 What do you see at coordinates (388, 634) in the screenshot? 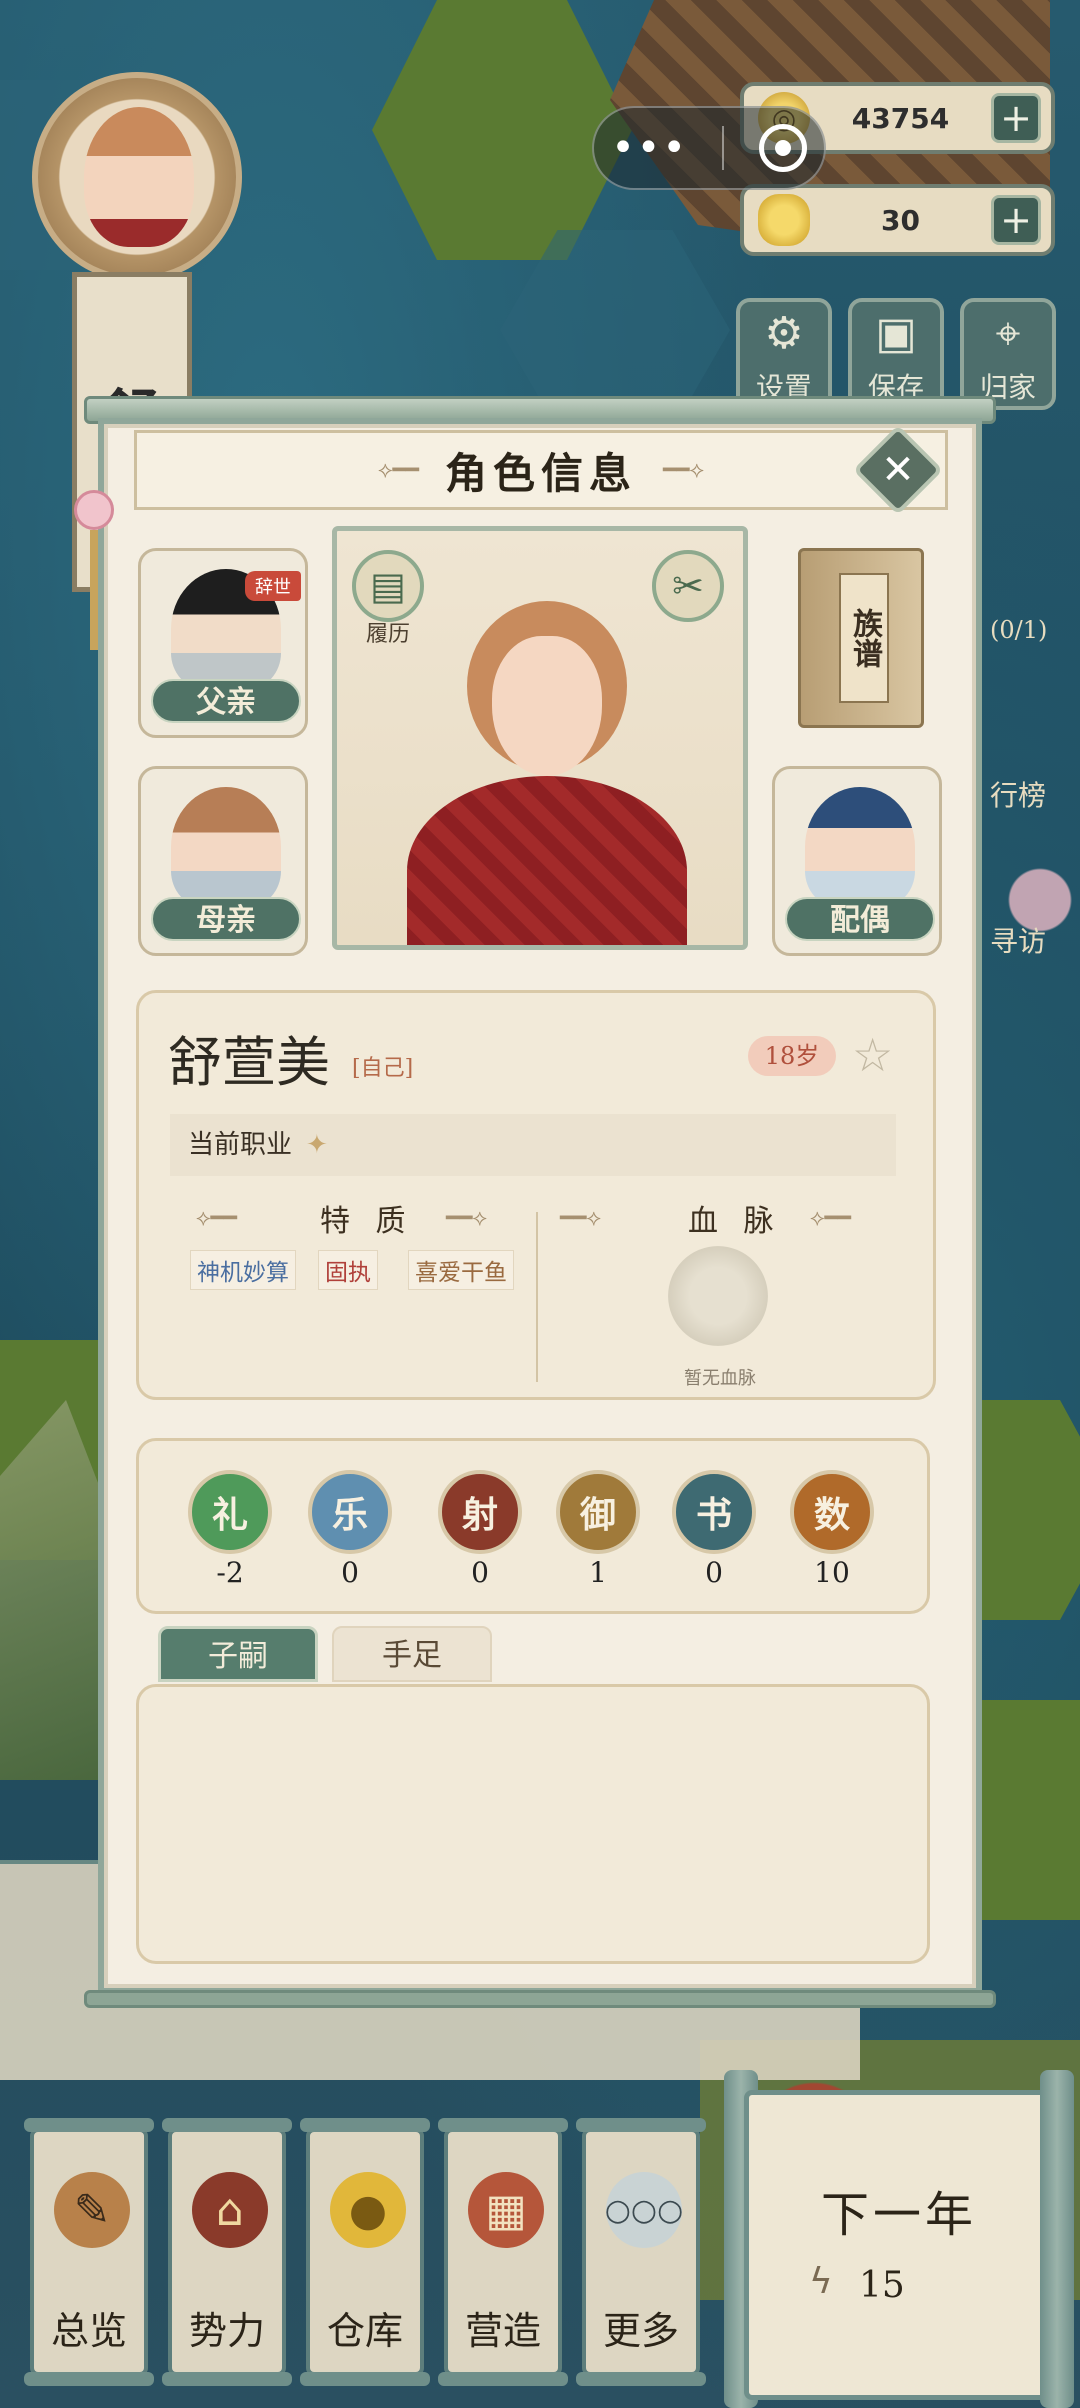
I see `resume-label: 履历` at bounding box center [388, 634].